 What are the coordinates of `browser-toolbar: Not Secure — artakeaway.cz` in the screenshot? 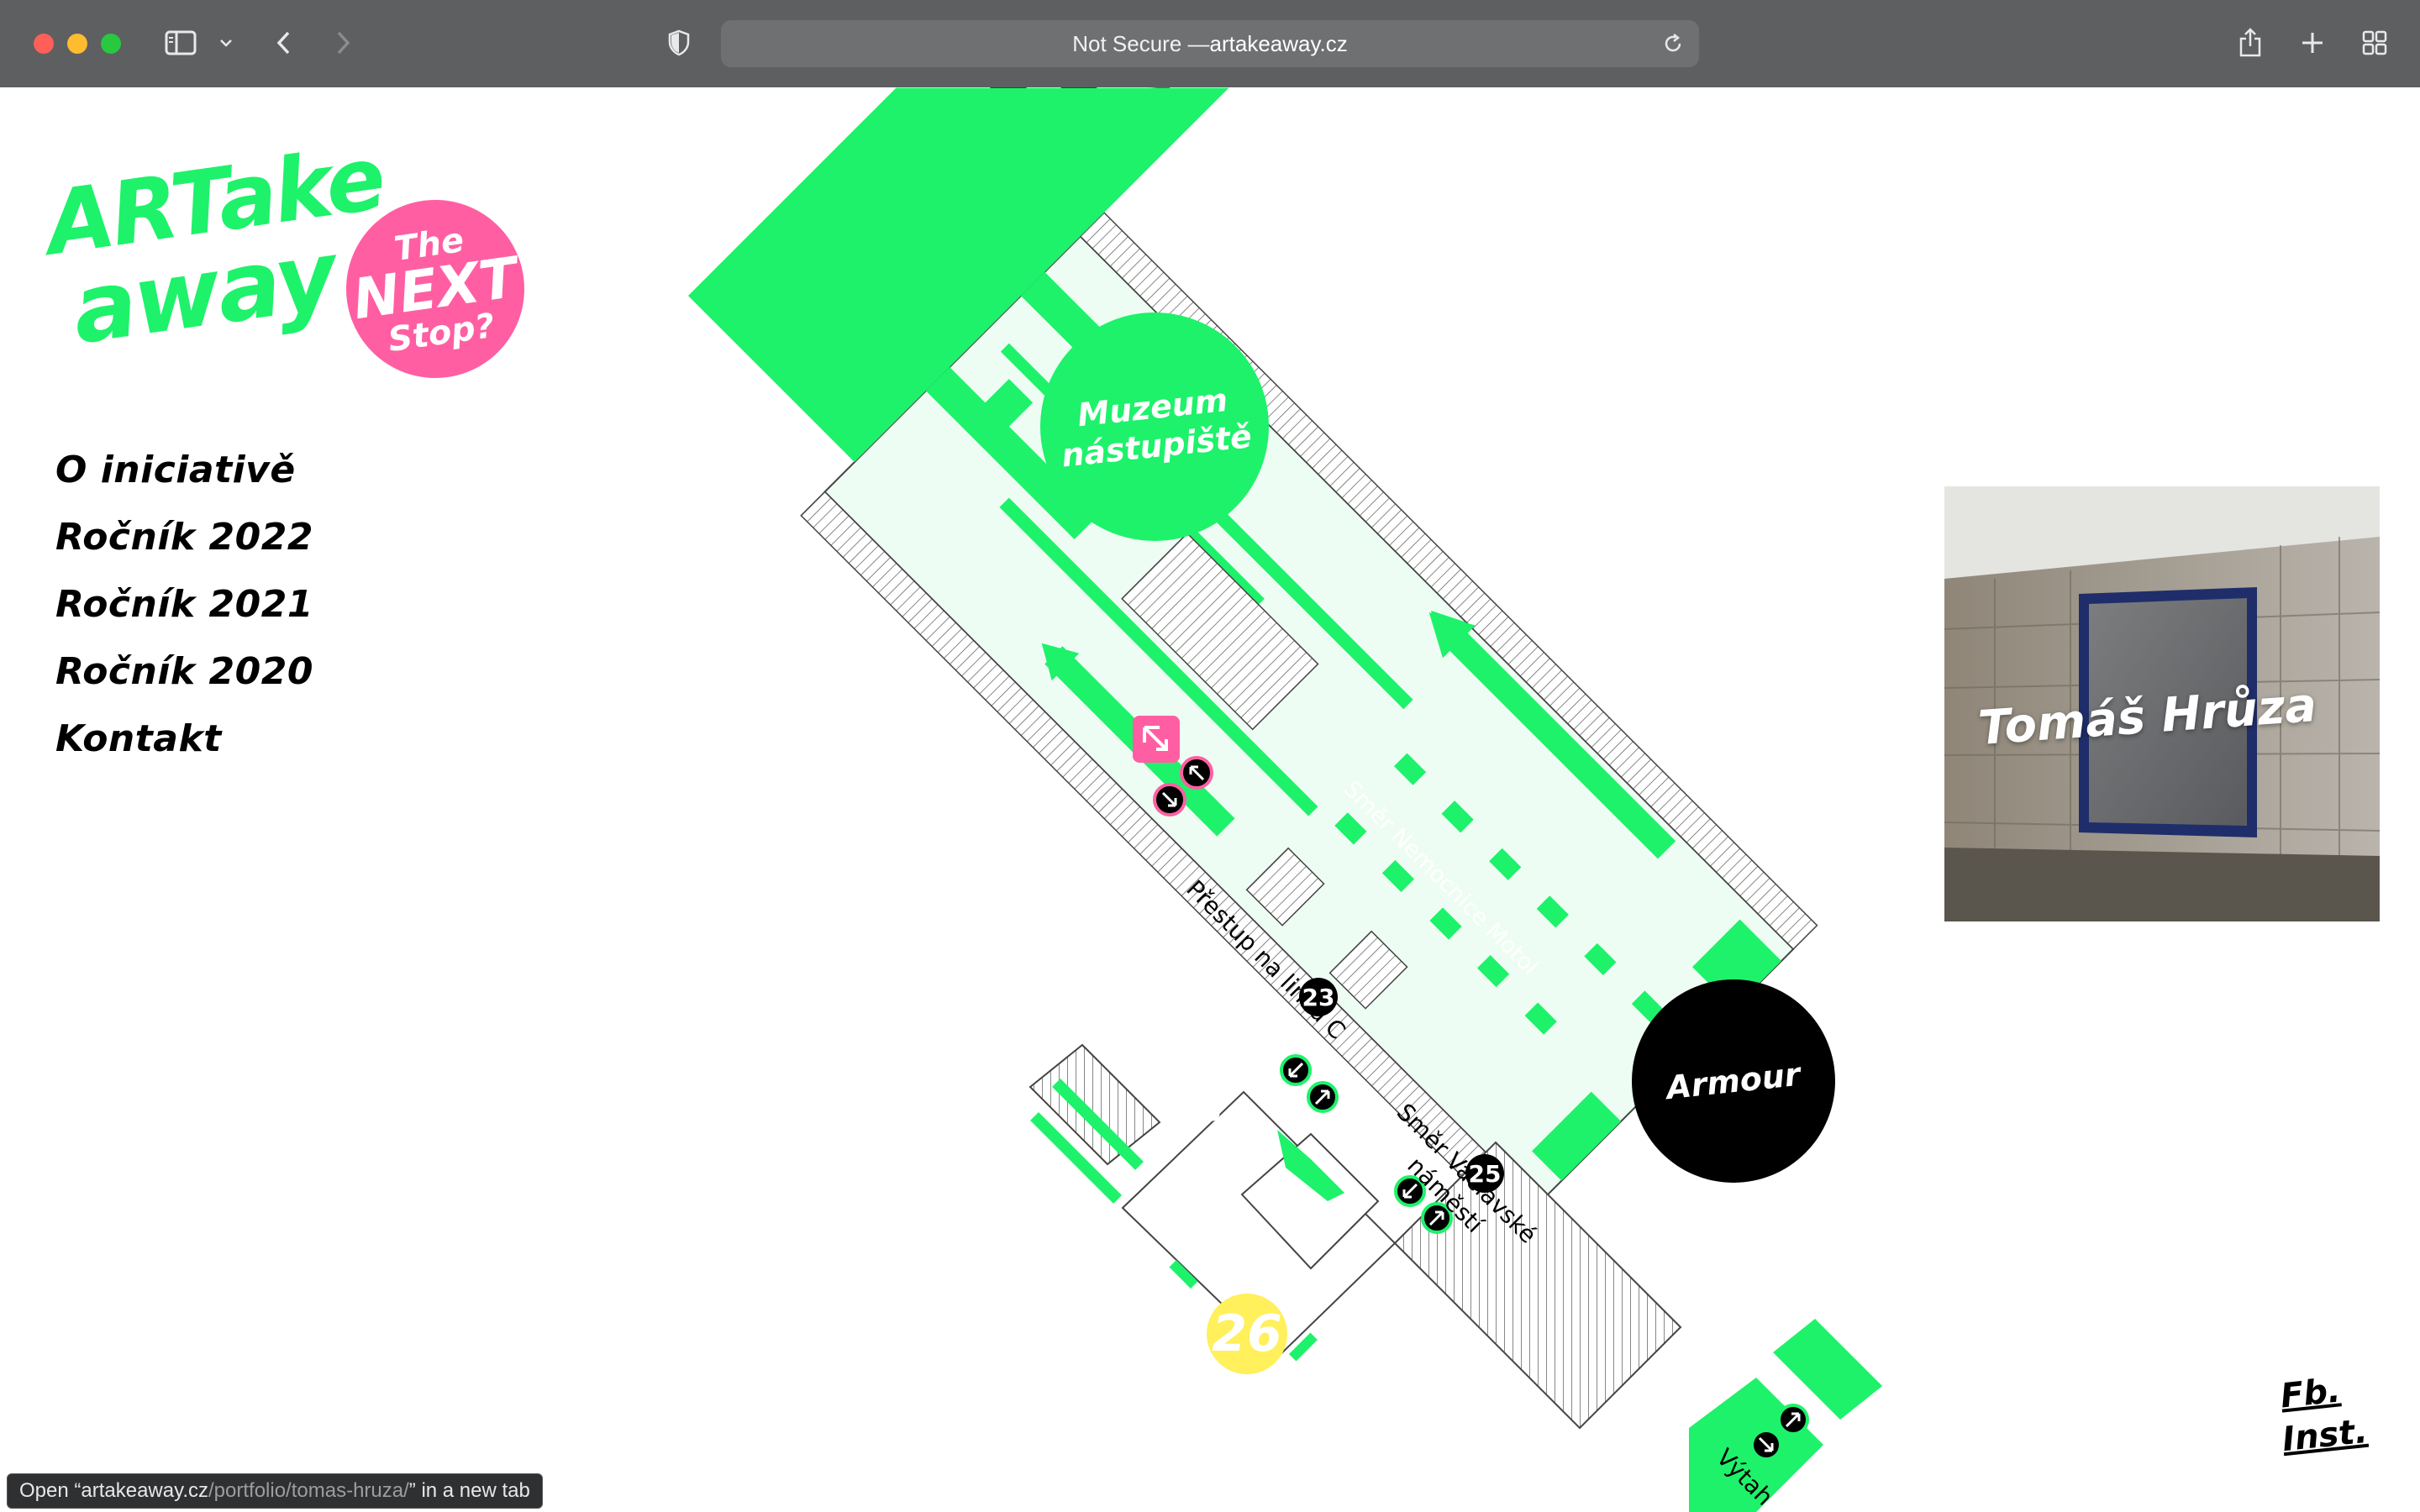 It's located at (1210, 44).